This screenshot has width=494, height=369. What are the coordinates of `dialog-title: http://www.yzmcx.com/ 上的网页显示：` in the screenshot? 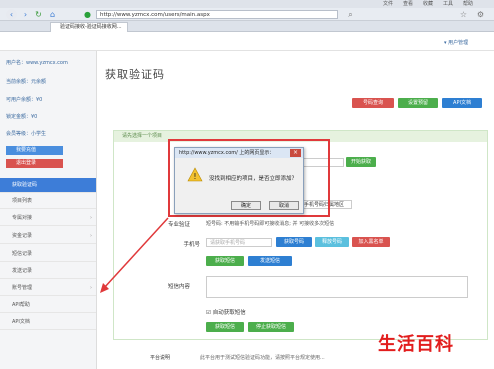 It's located at (239, 153).